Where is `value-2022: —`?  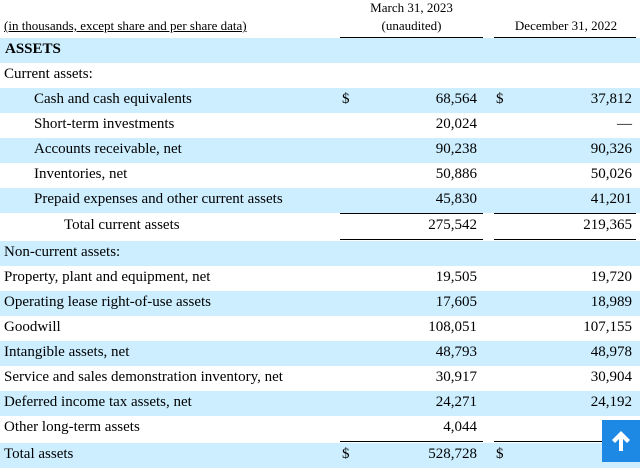
value-2022: — is located at coordinates (624, 124).